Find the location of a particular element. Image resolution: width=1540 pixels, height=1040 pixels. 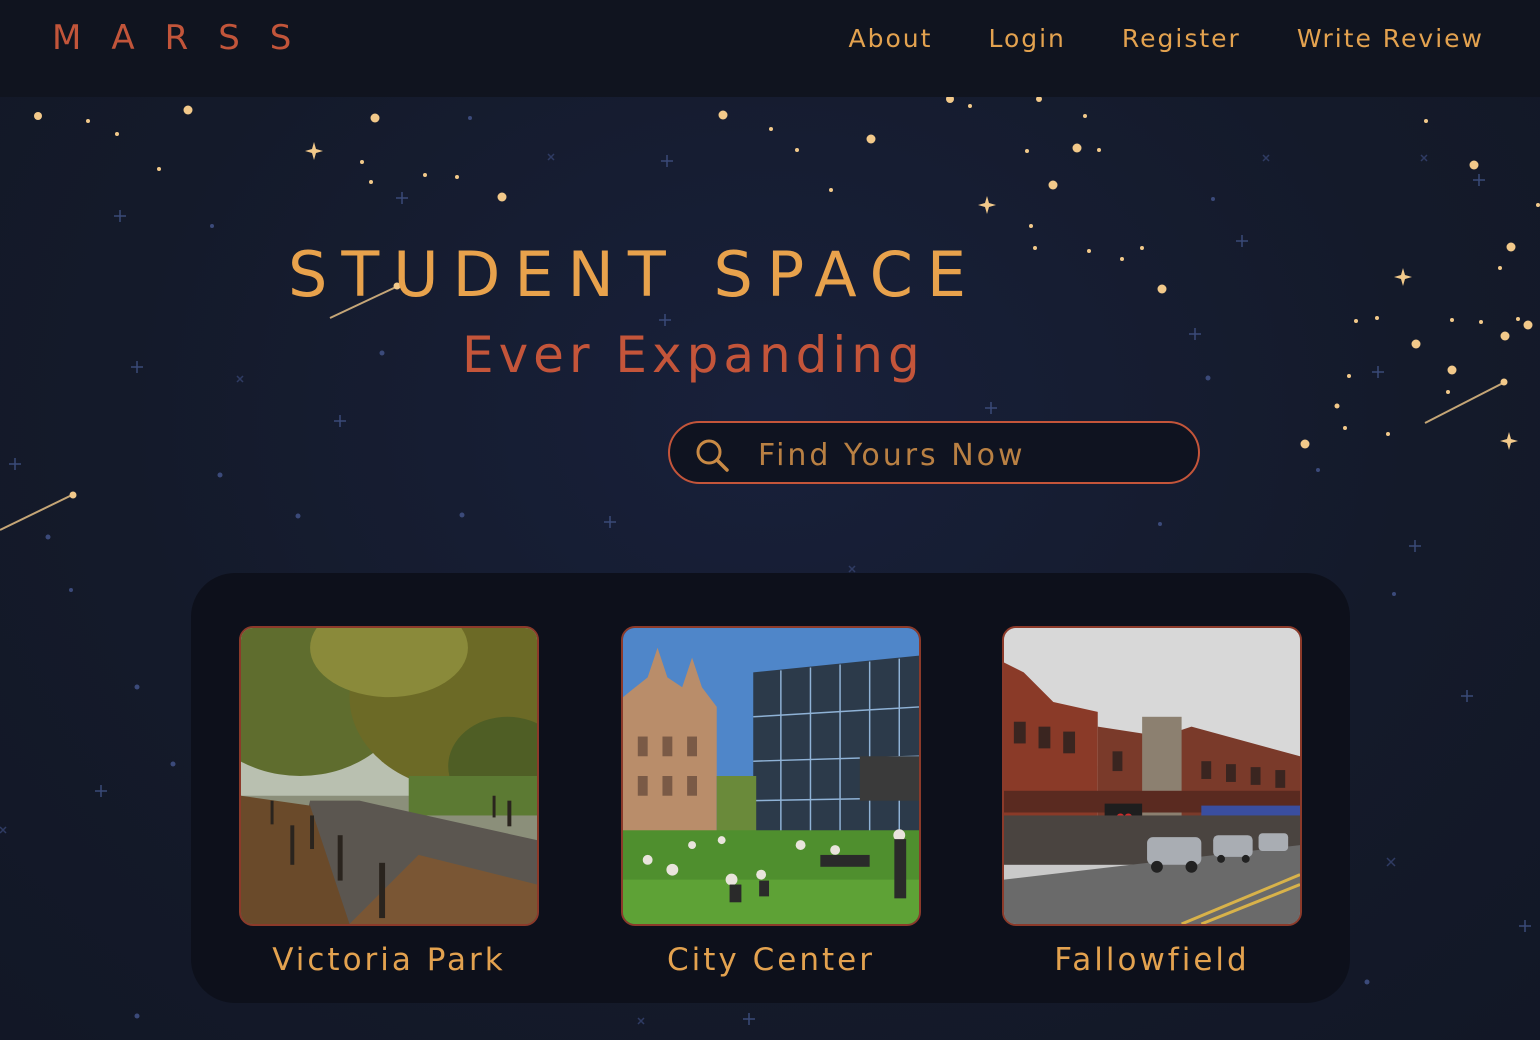

area-card-victoria-park: Victoria Park is located at coordinates (389, 802).